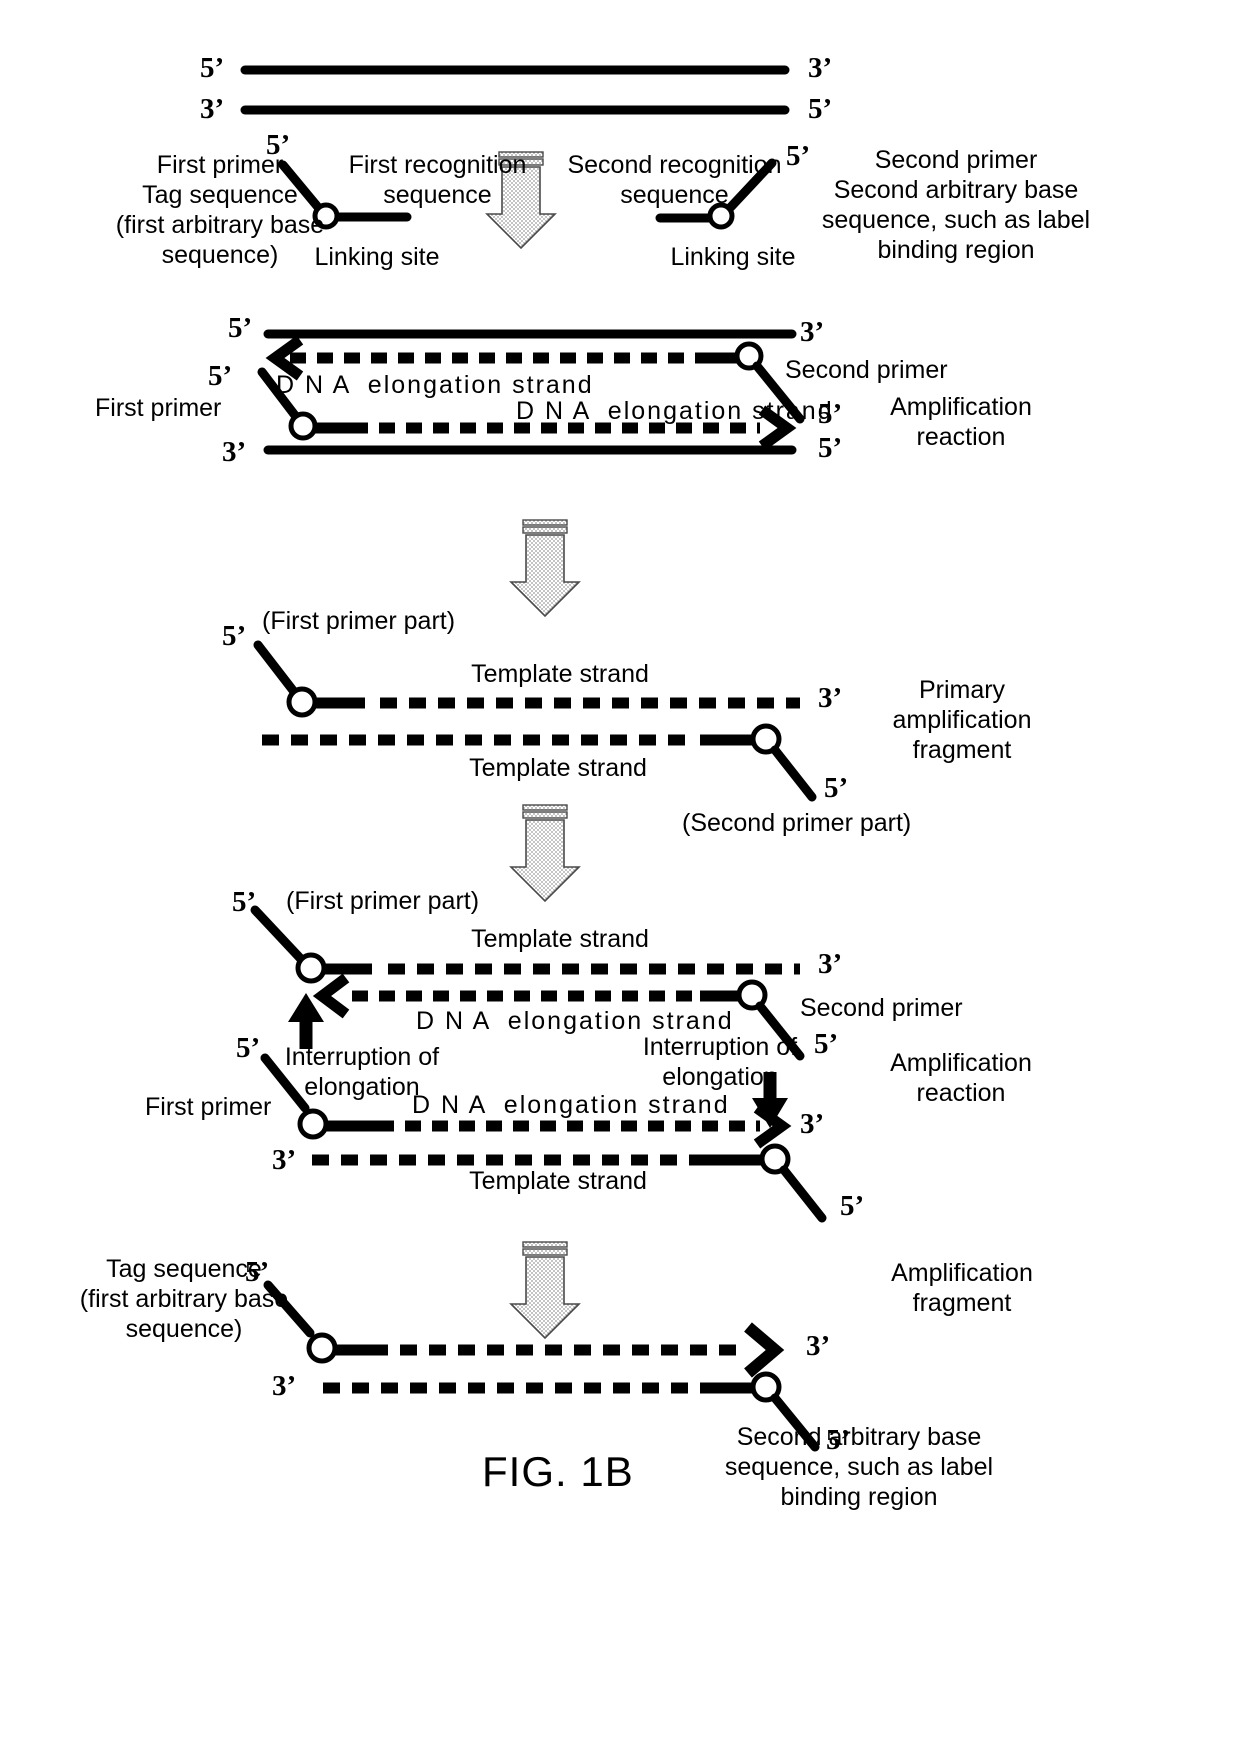 The image size is (1240, 1762). I want to click on panel2-amplification-reaction-note: Amplification reaction, so click(961, 422).